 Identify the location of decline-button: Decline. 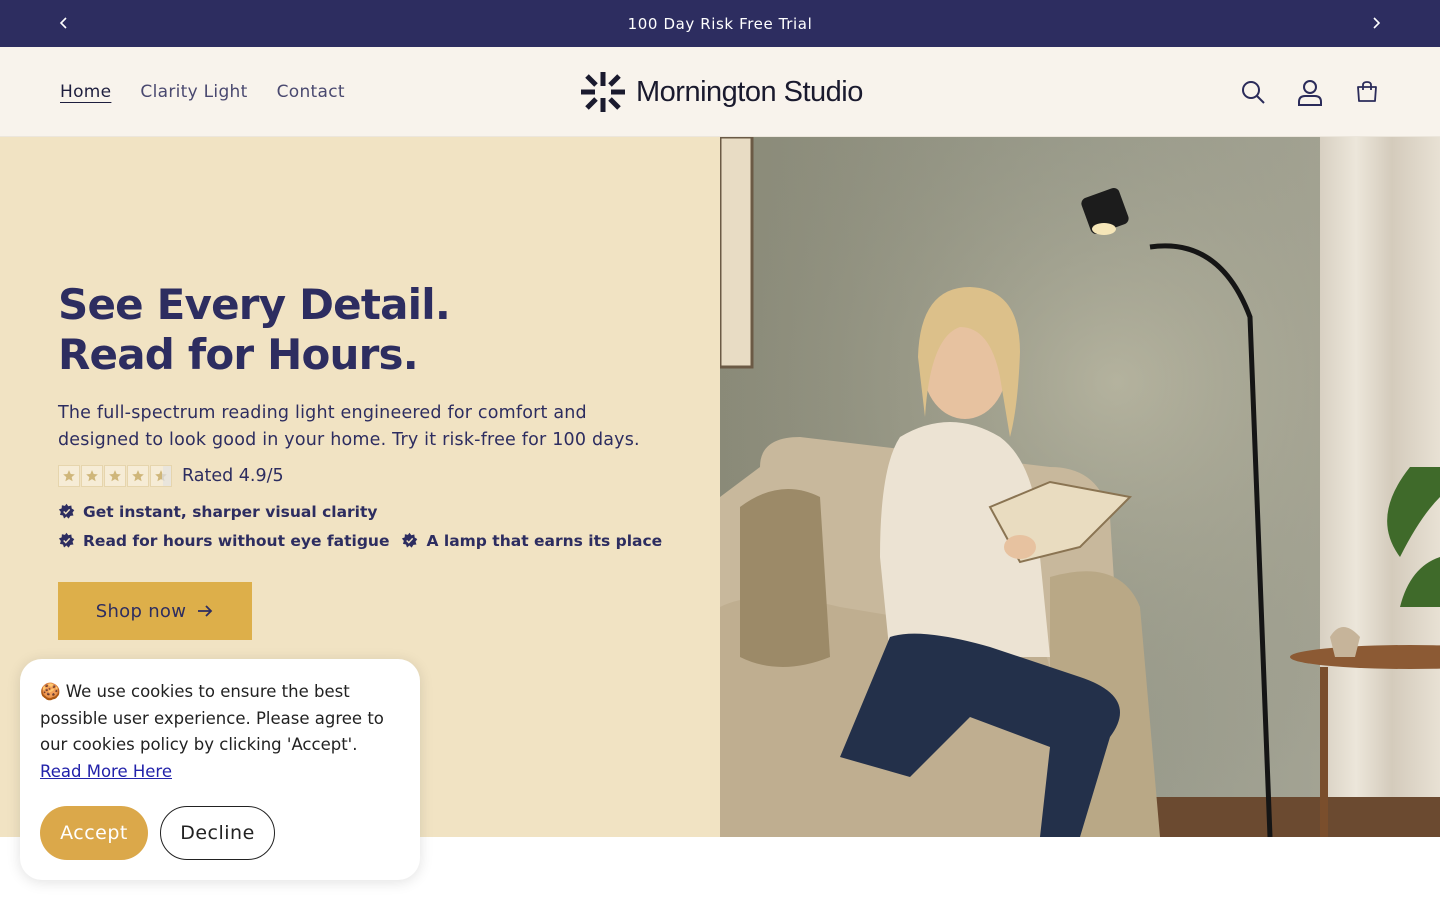
(217, 833).